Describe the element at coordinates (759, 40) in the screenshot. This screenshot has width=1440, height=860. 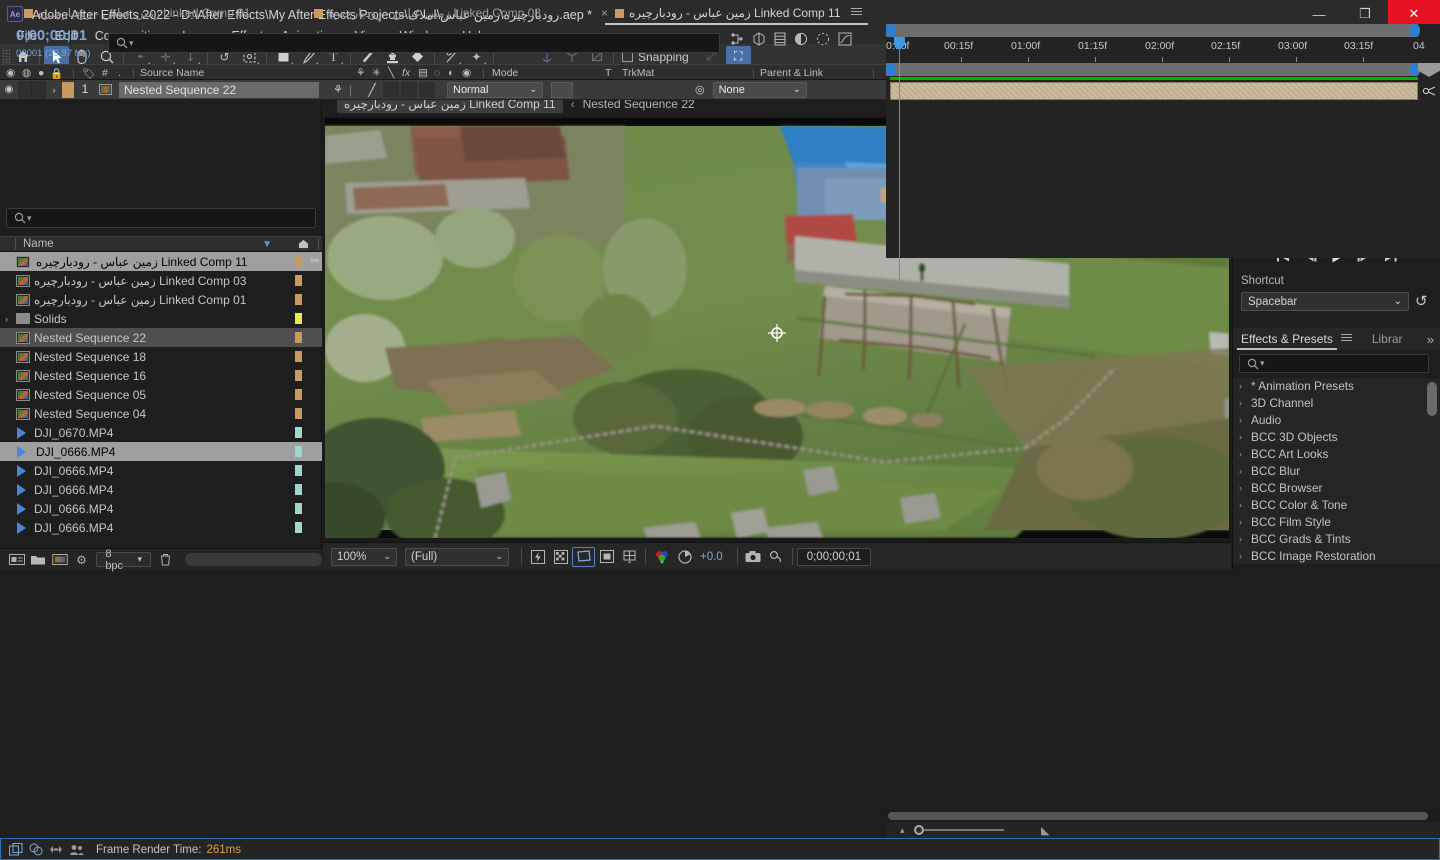
I see `draft-3d-icon` at that location.